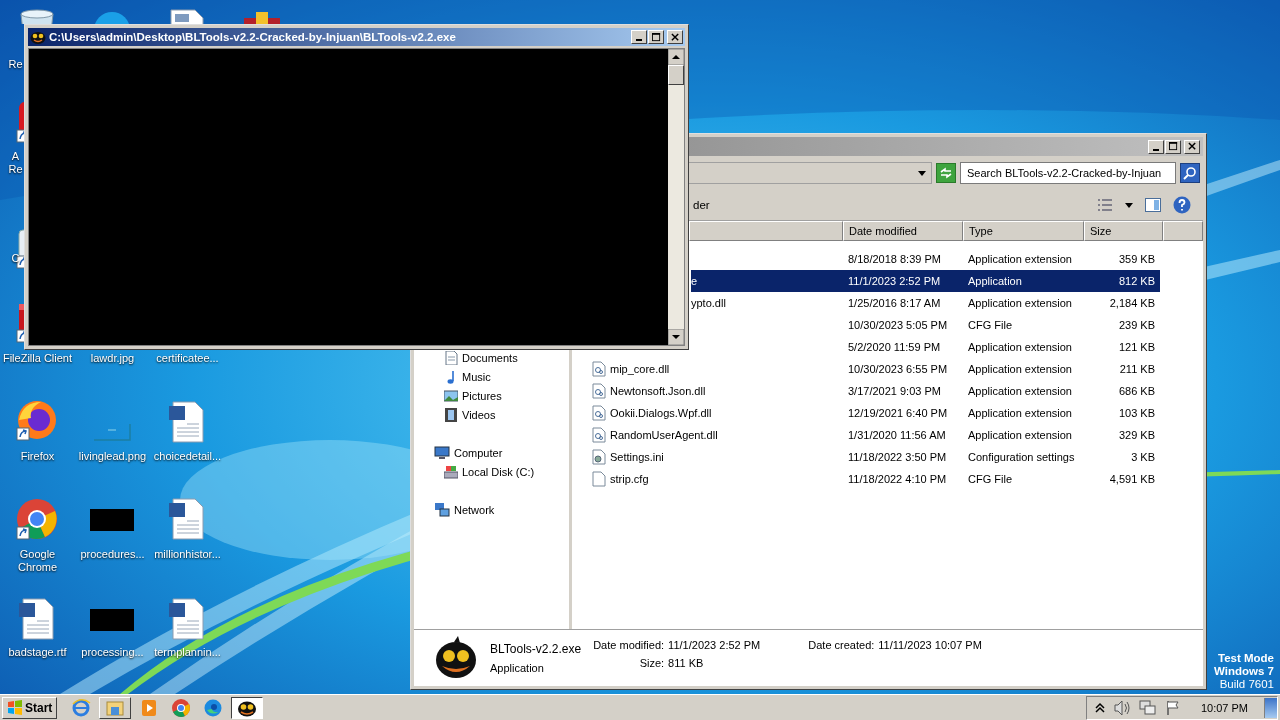  Describe the element at coordinates (875, 391) in the screenshot. I see `file-row: Newtonsoft.Json.dll 3/17/2021 9:03 PM Application extension 686 KB` at that location.